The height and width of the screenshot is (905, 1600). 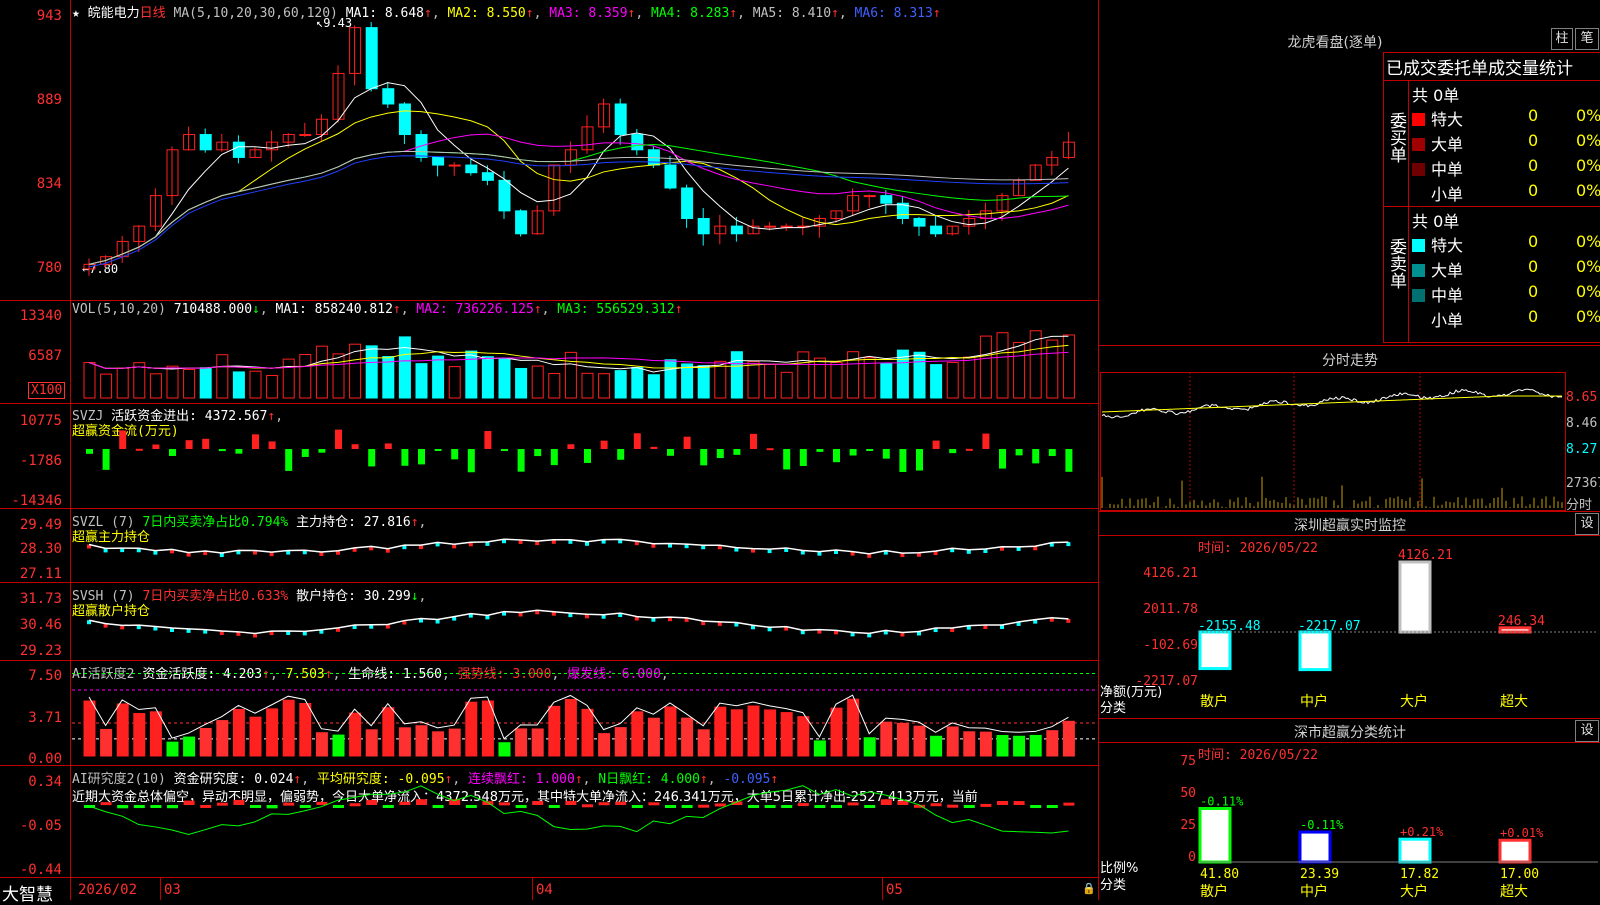 What do you see at coordinates (578, 211) in the screenshot?
I see `ma6-line` at bounding box center [578, 211].